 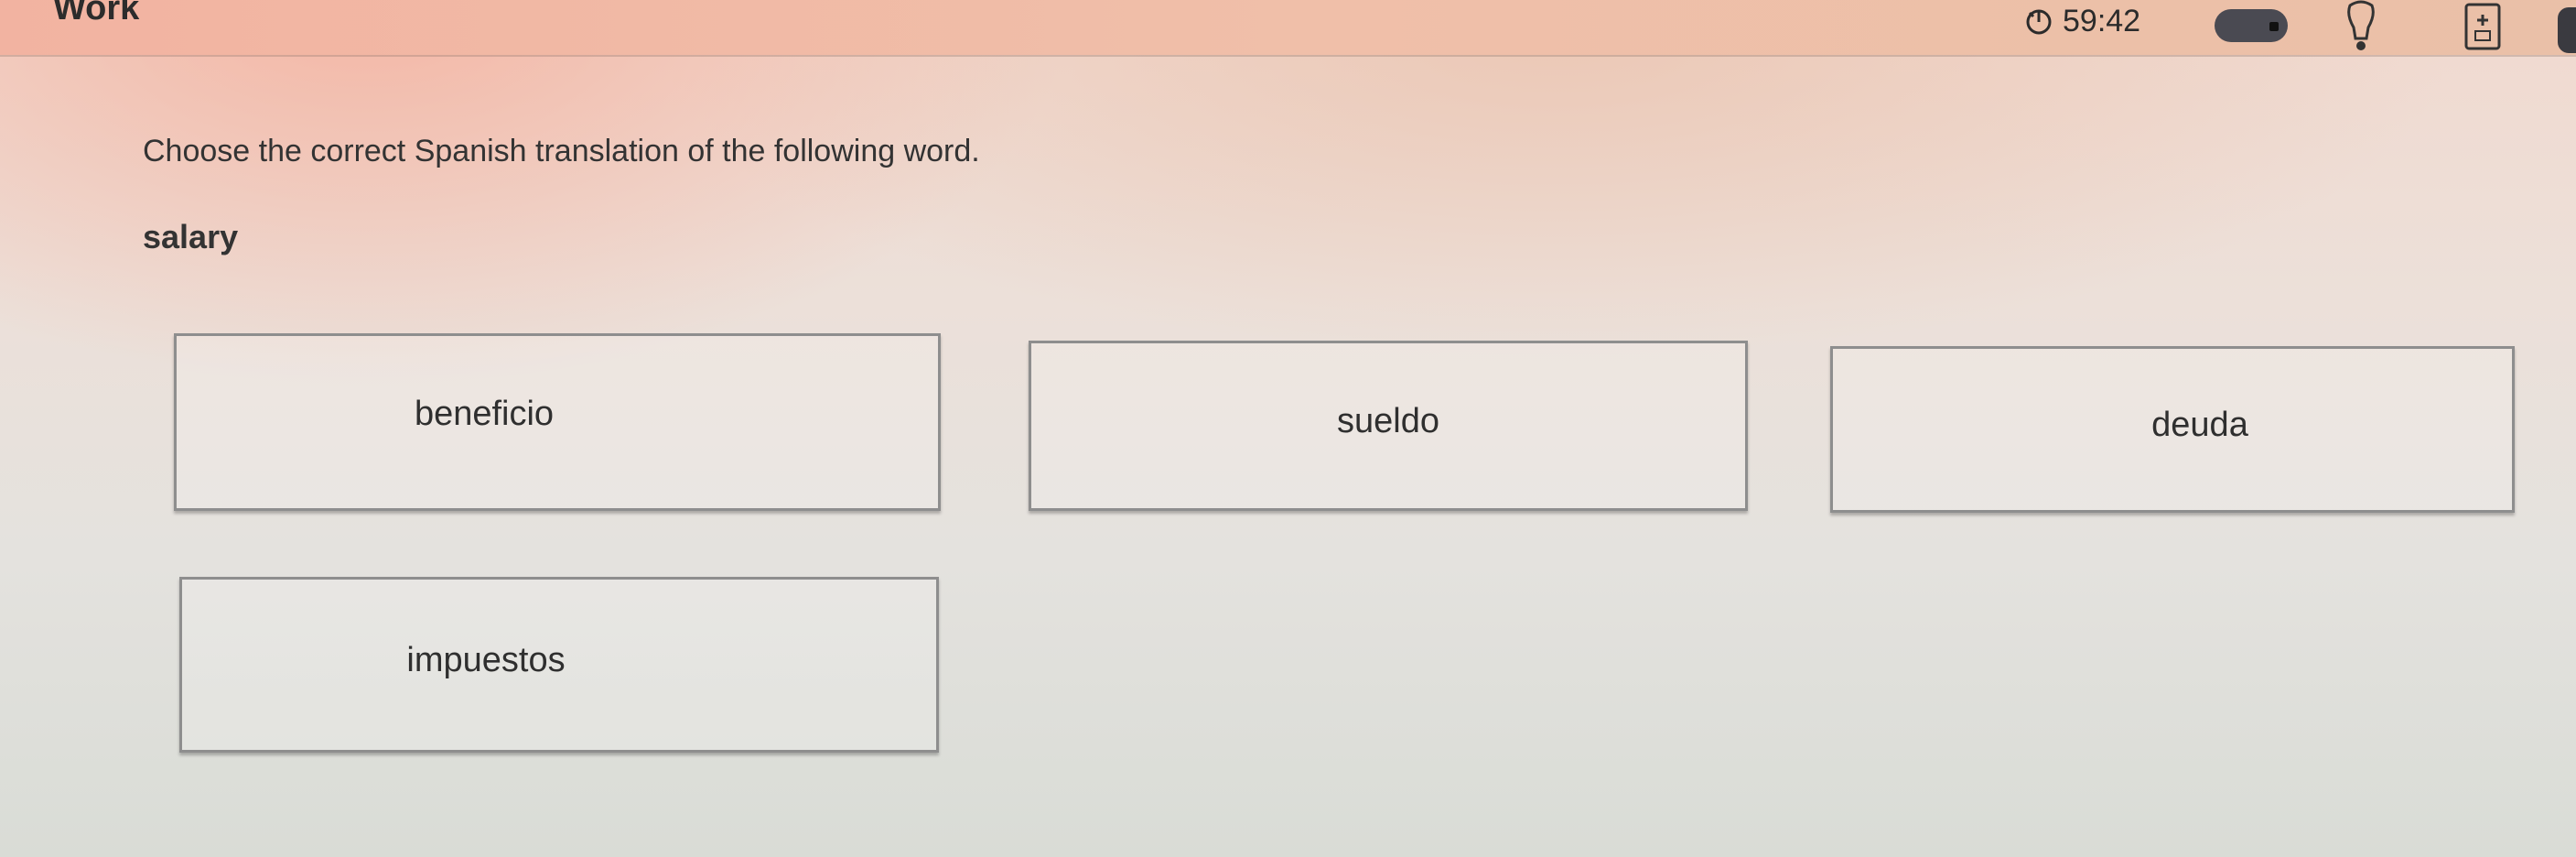 I want to click on answer-option-label: impuestos, so click(x=486, y=659).